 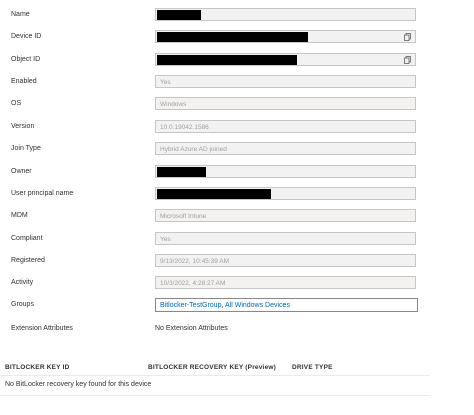 What do you see at coordinates (26, 36) in the screenshot?
I see `label-device-id: Device ID` at bounding box center [26, 36].